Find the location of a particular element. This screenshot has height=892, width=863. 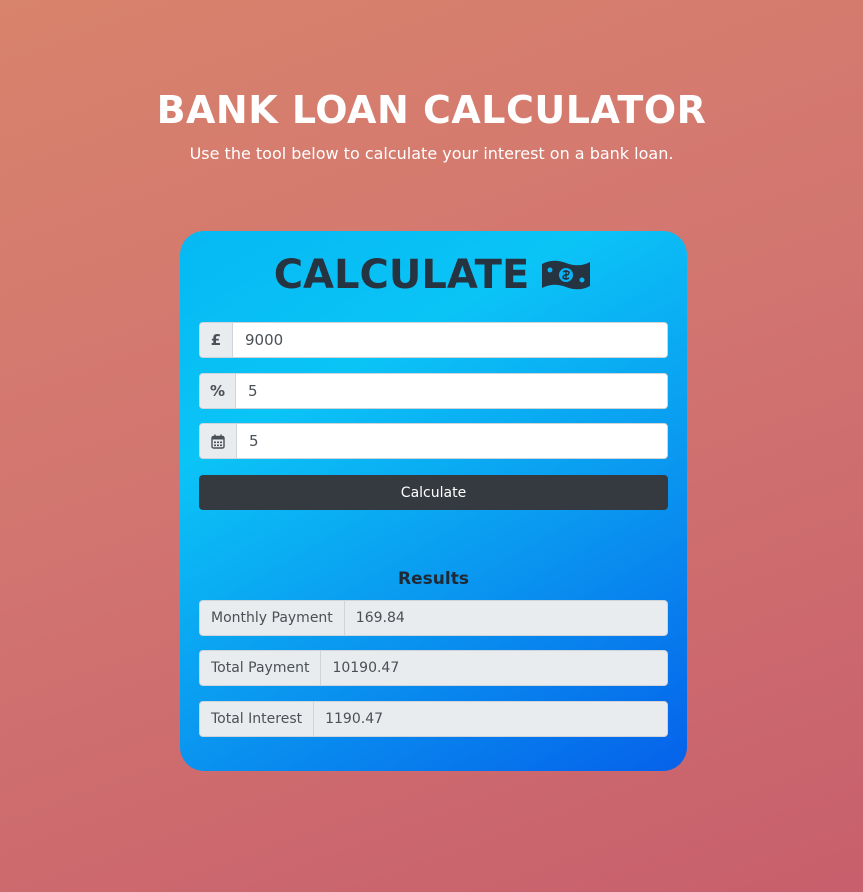

pound-sign-icon: £ is located at coordinates (216, 340).